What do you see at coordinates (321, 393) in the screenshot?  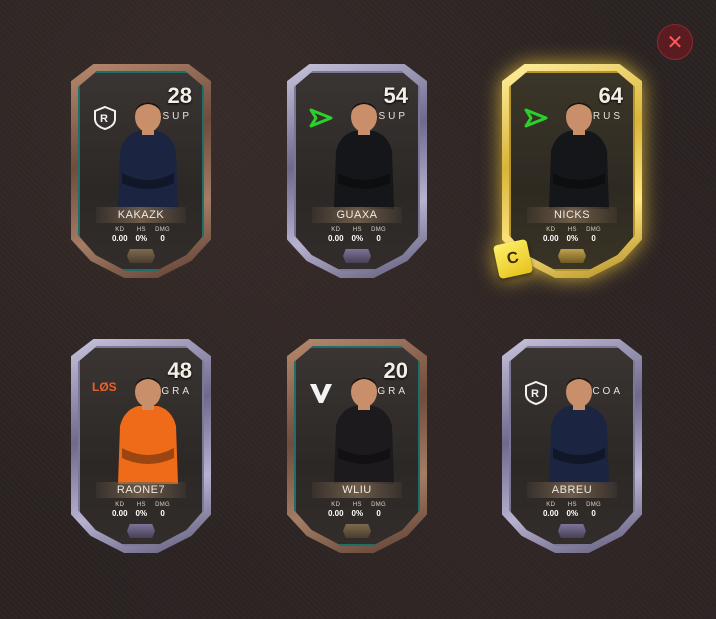 I see `w-team-logo-icon` at bounding box center [321, 393].